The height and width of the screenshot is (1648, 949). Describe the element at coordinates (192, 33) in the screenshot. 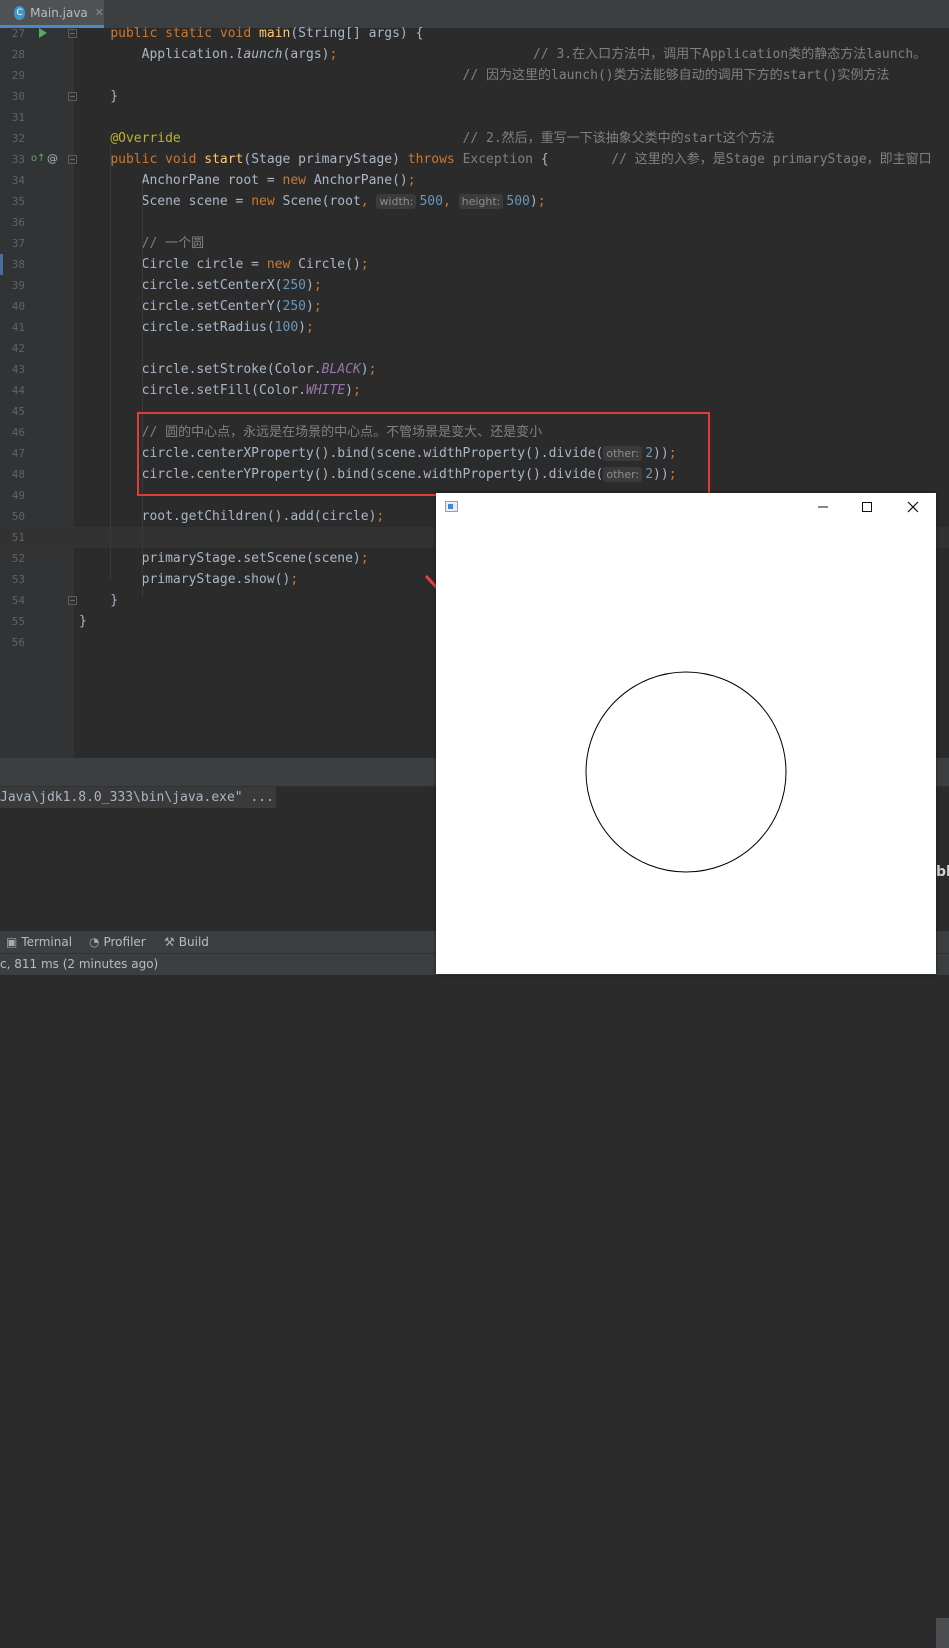

I see `code-token: static` at that location.